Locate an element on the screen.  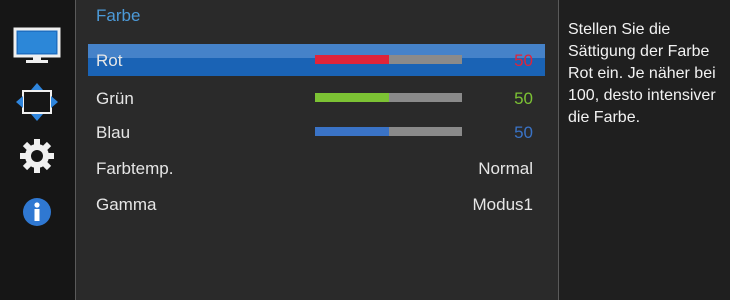
section-title: Farbe is located at coordinates (118, 15).